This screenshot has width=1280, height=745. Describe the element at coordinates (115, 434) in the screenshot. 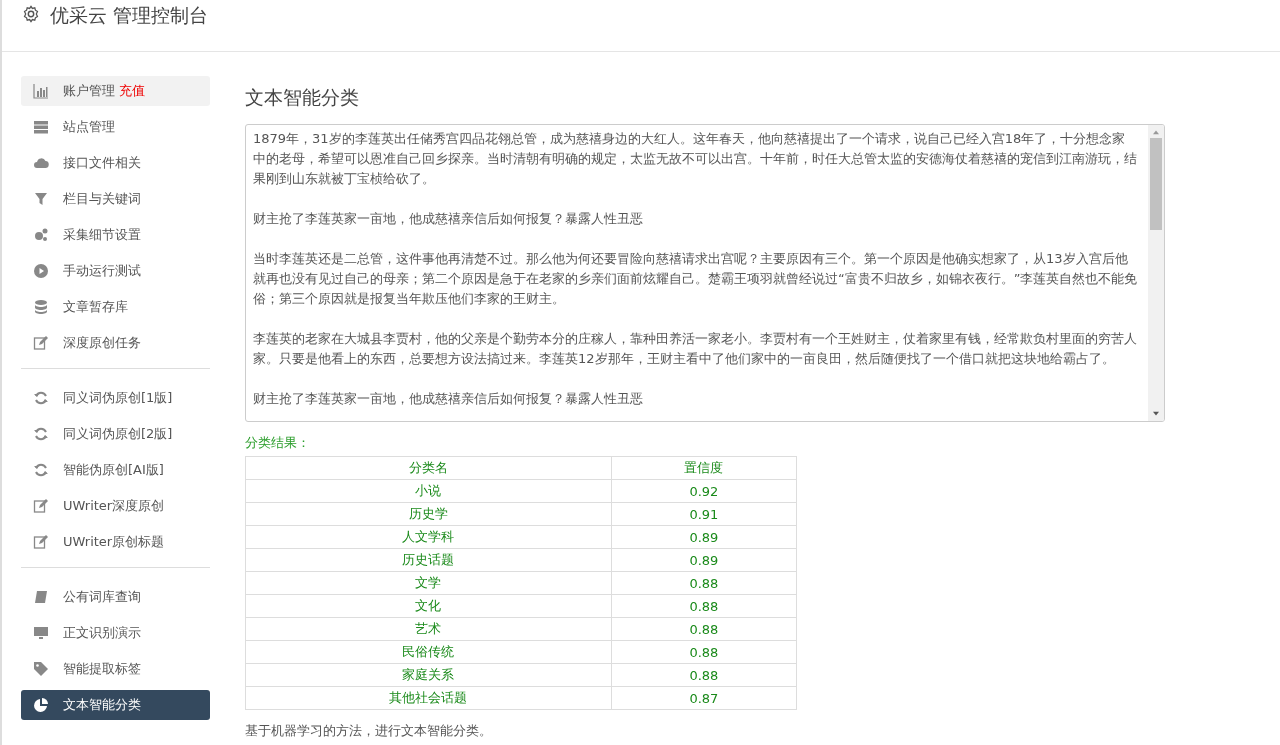

I see `sidebar-item: 同义词伪原创[2版]` at that location.